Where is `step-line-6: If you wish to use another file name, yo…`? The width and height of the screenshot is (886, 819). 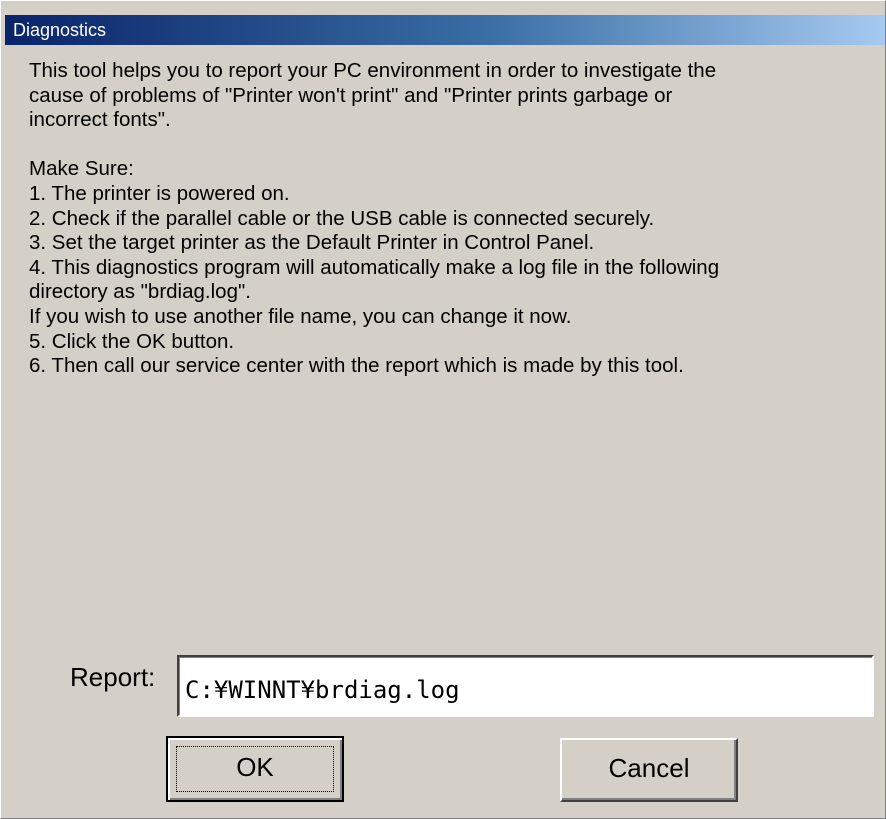
step-line-6: If you wish to use another file name, yo… is located at coordinates (300, 316).